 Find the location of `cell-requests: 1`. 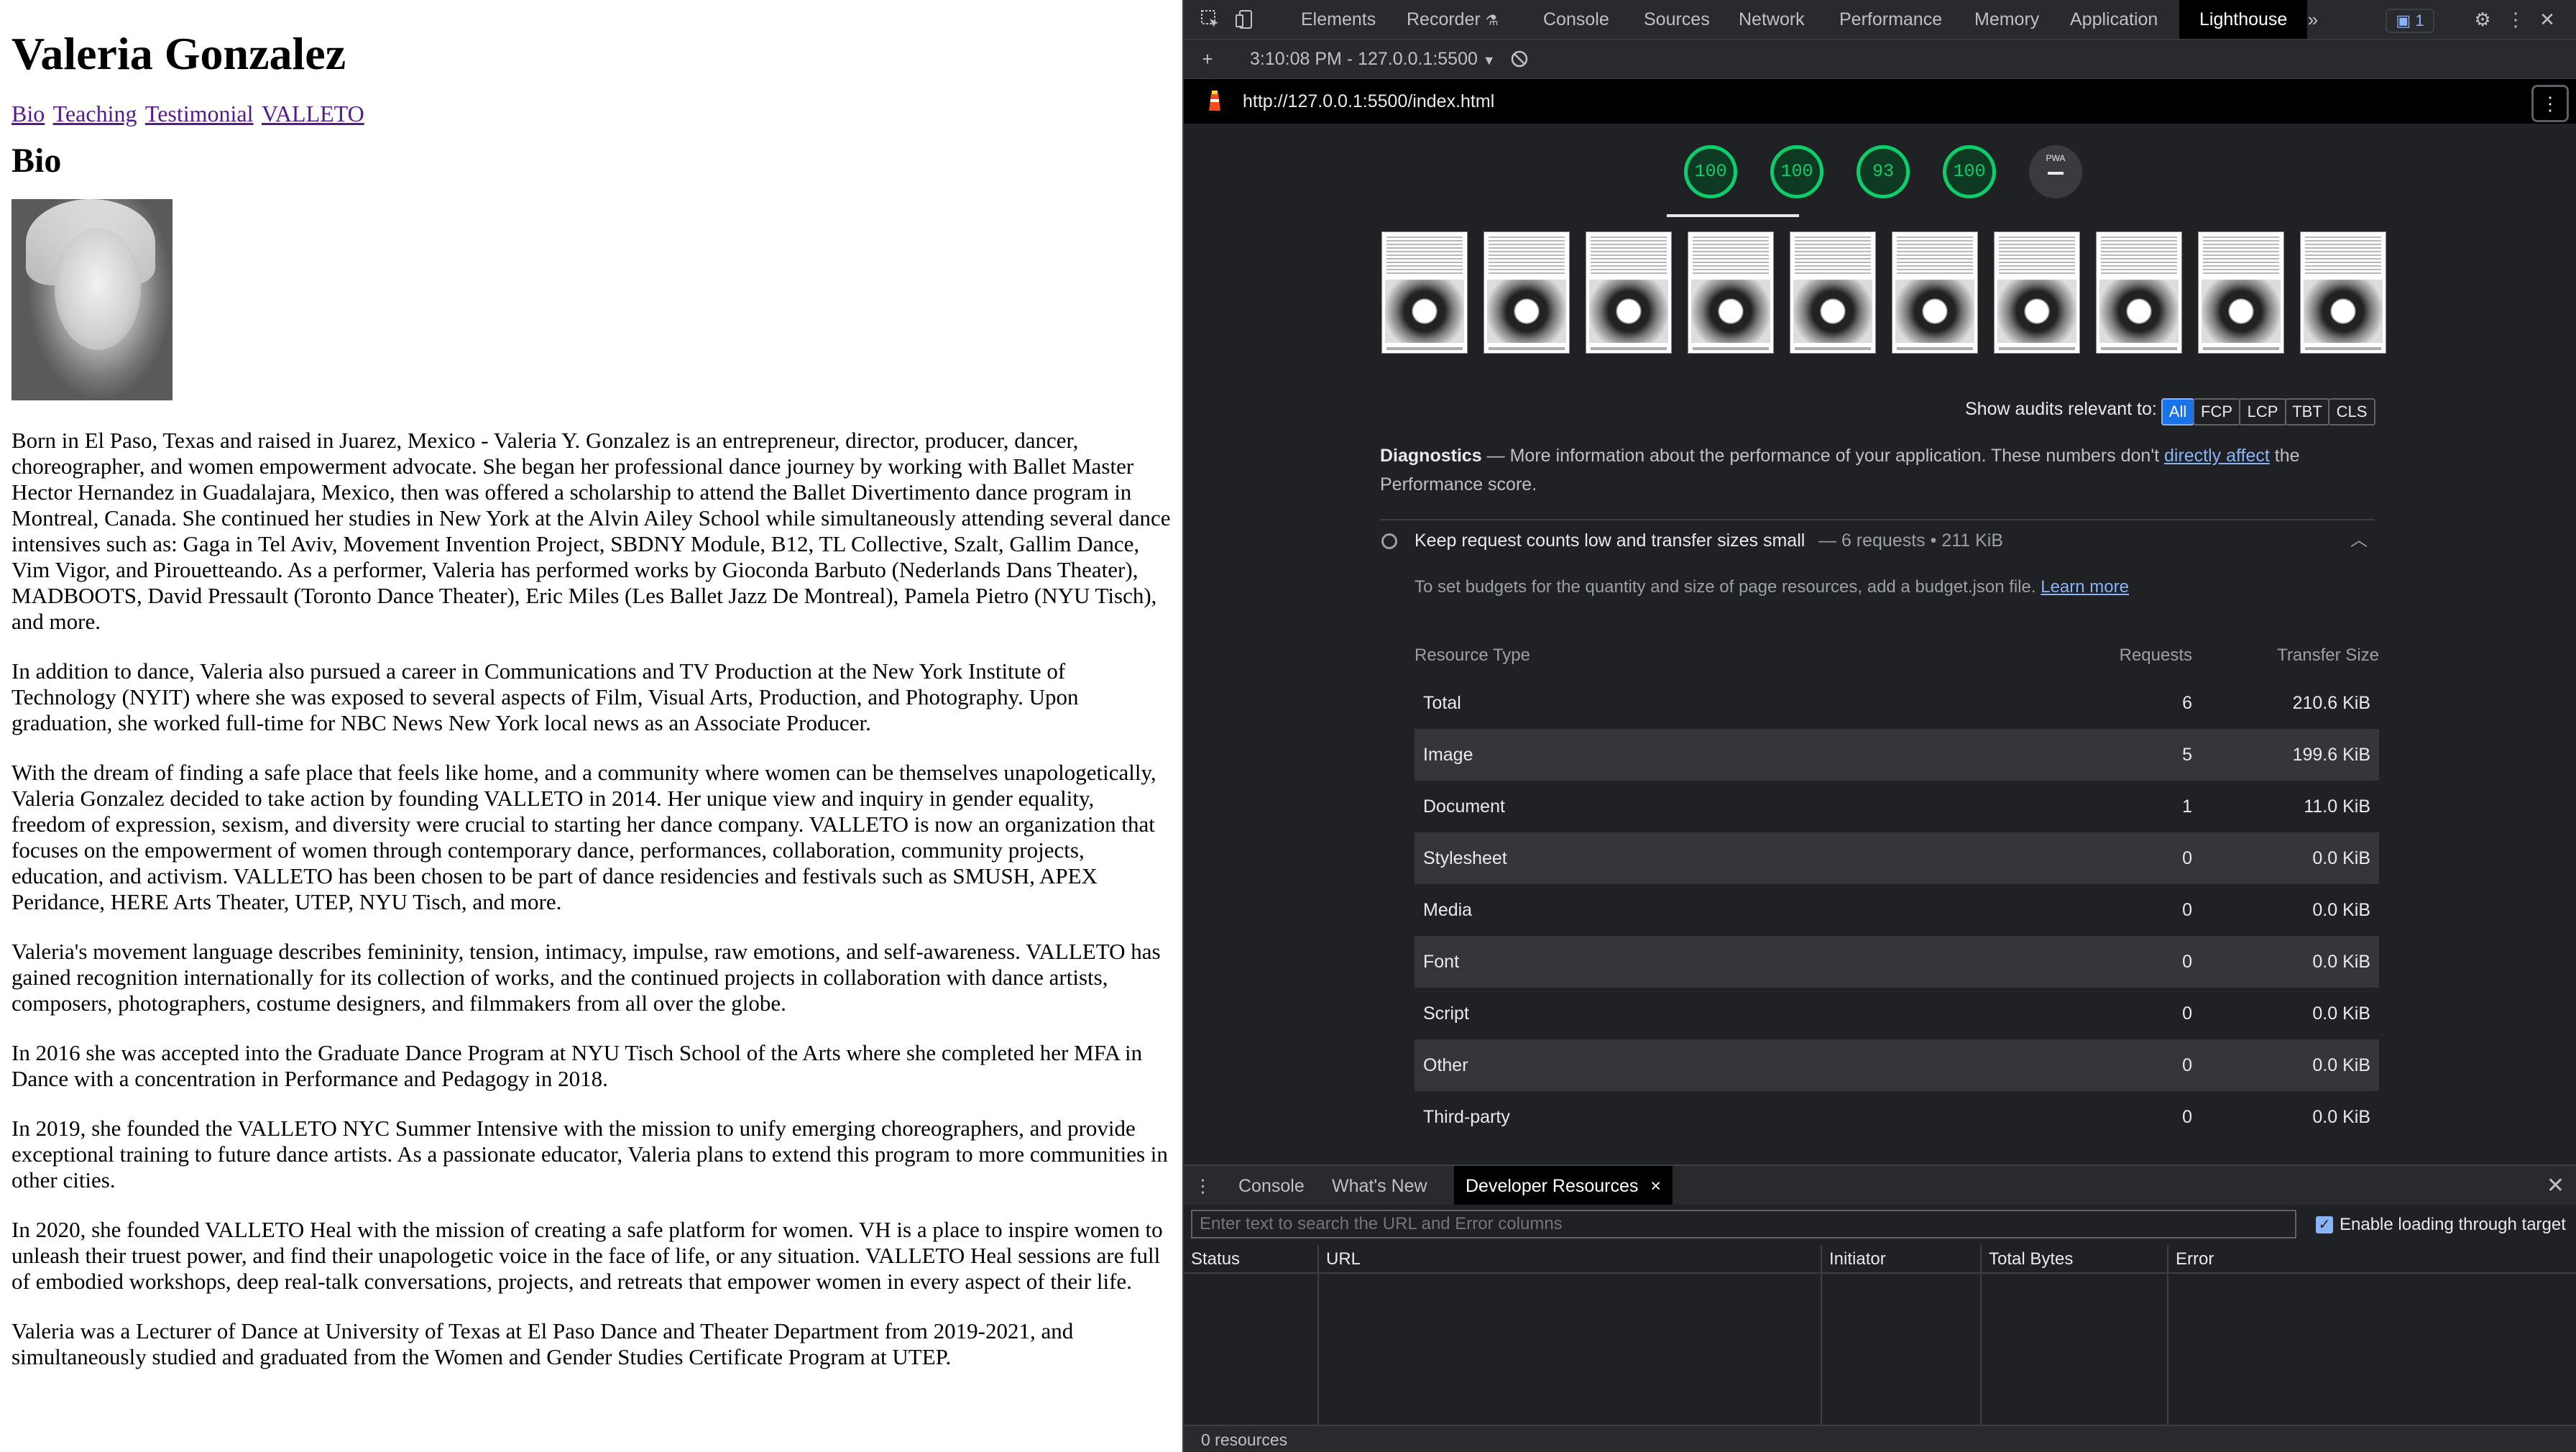

cell-requests: 1 is located at coordinates (2187, 806).